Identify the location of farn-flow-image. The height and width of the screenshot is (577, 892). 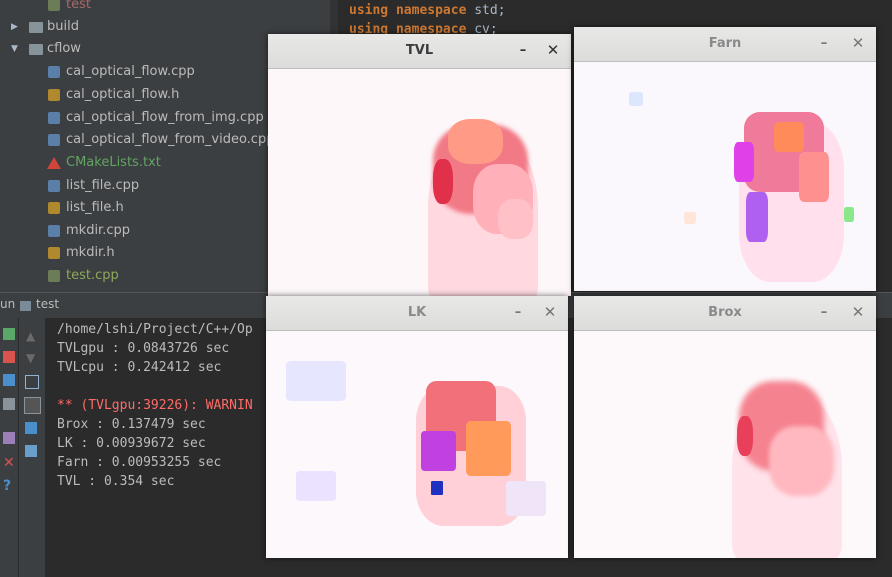
(725, 176).